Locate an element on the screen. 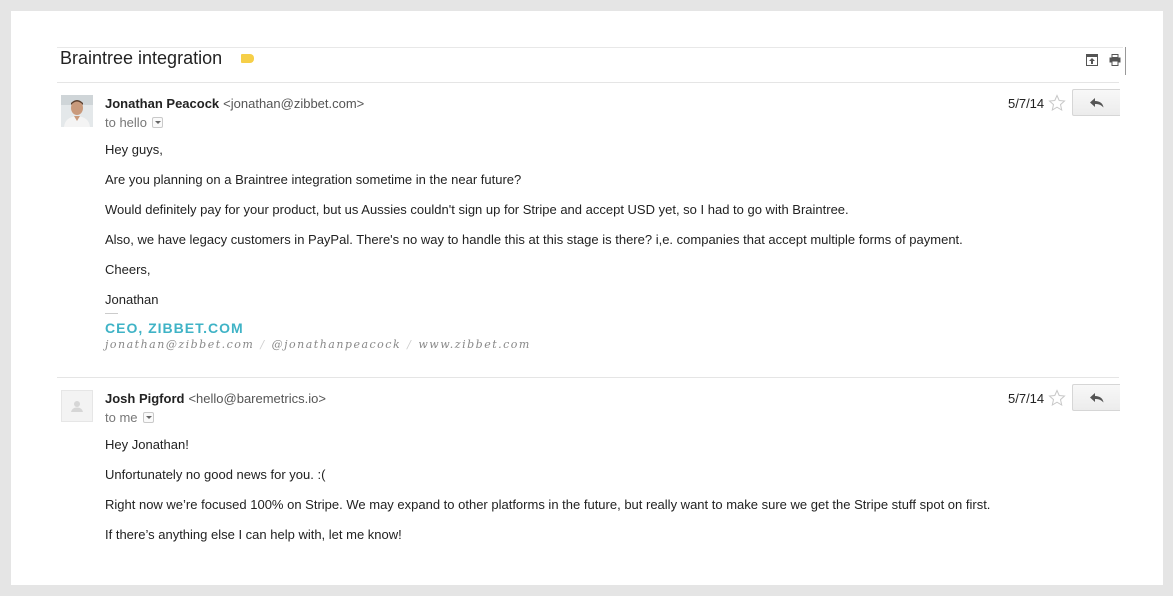  message-sender: Jonathan Peacock <jonathan@zibbet.com> is located at coordinates (234, 103).